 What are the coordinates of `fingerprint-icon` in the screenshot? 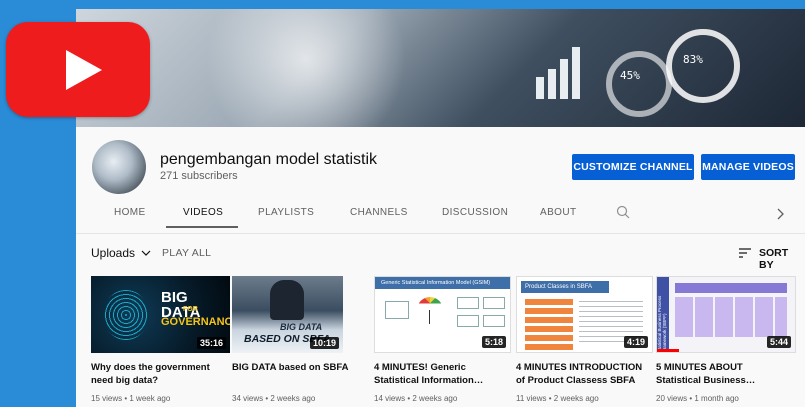 It's located at (126, 315).